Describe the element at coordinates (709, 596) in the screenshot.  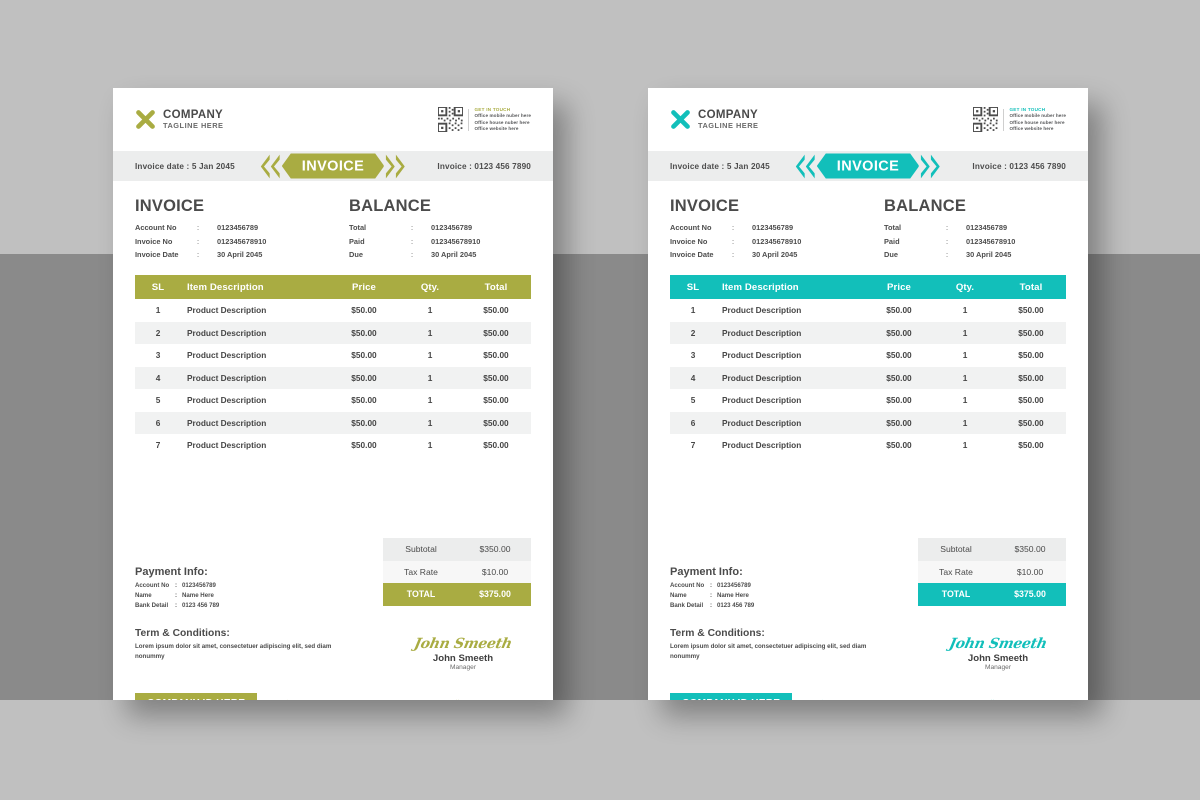
I see `payment-row: Name : Name Here` at that location.